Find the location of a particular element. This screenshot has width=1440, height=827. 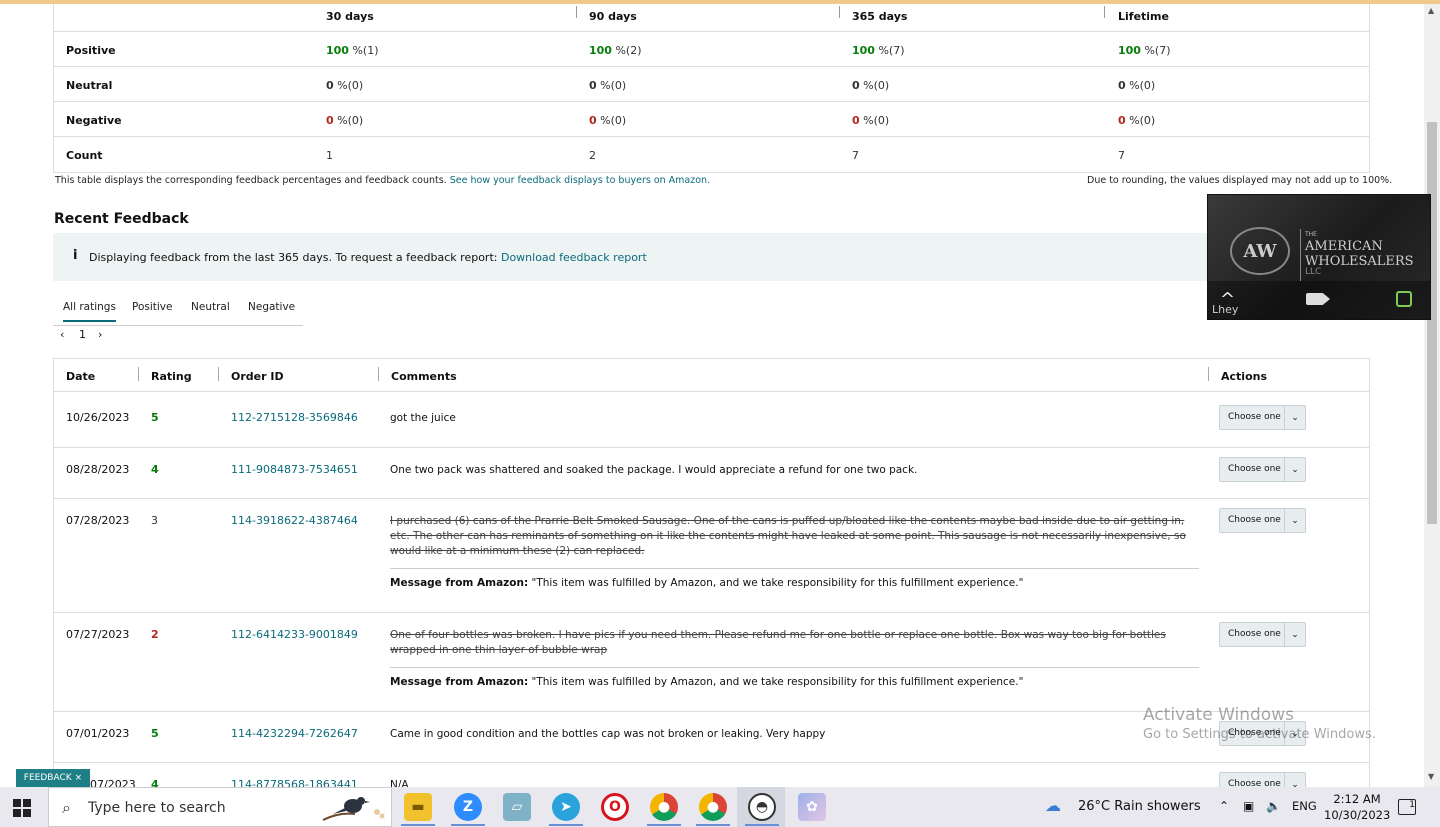

rating-cell: 4 is located at coordinates (155, 469).